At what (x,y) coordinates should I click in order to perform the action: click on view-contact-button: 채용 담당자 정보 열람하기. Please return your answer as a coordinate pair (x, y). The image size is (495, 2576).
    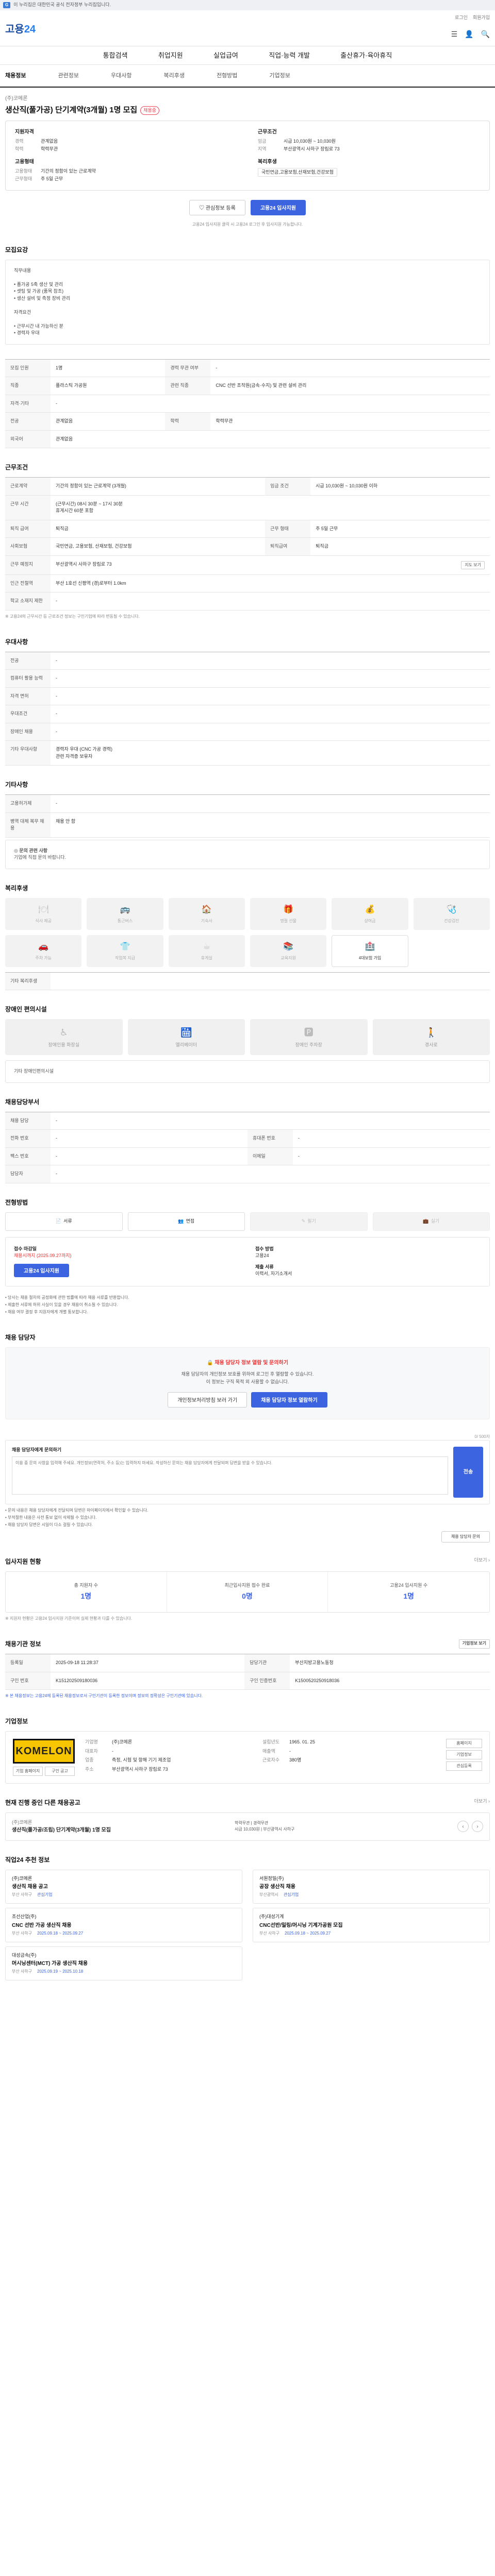
    Looking at the image, I should click on (289, 1400).